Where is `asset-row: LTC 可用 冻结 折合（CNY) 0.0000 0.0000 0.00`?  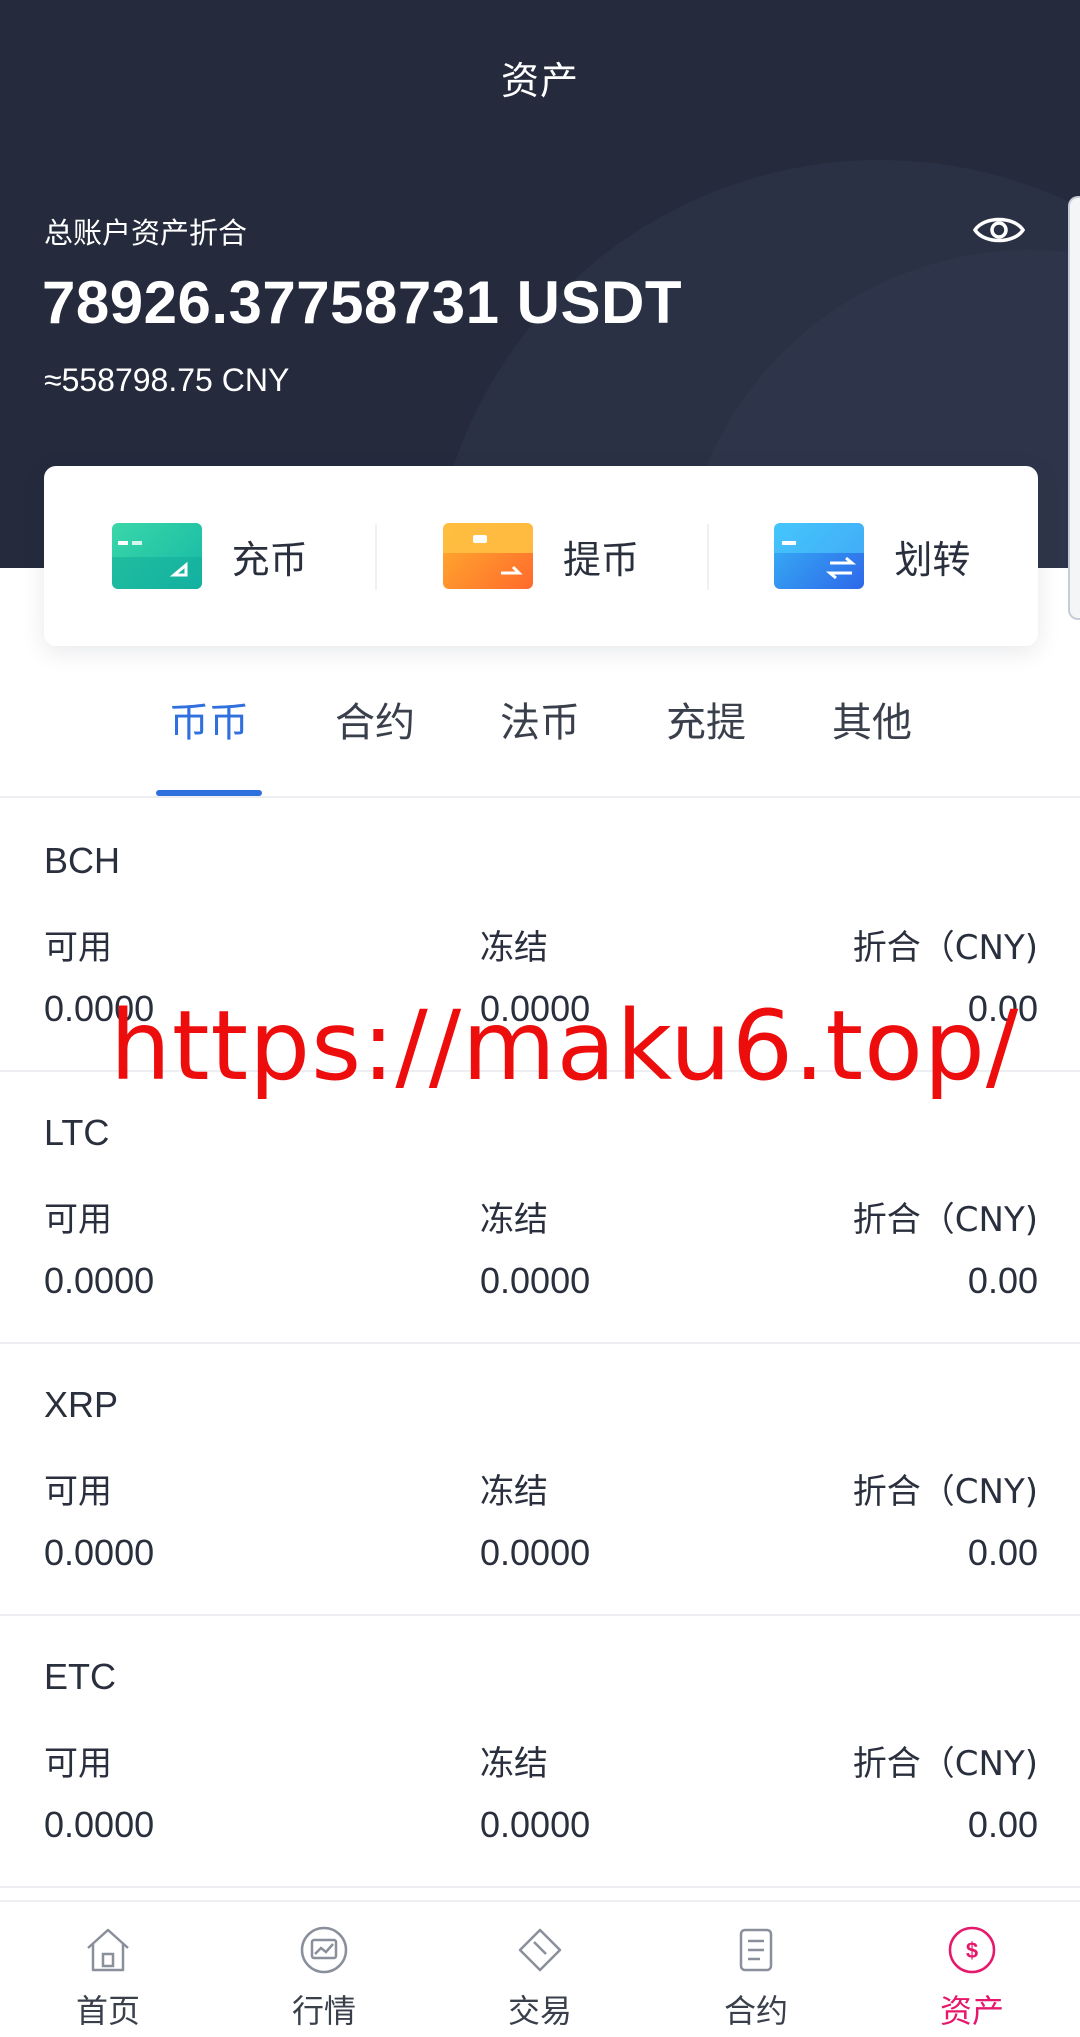
asset-row: LTC 可用 冻结 折合（CNY) 0.0000 0.0000 0.00 is located at coordinates (540, 1208).